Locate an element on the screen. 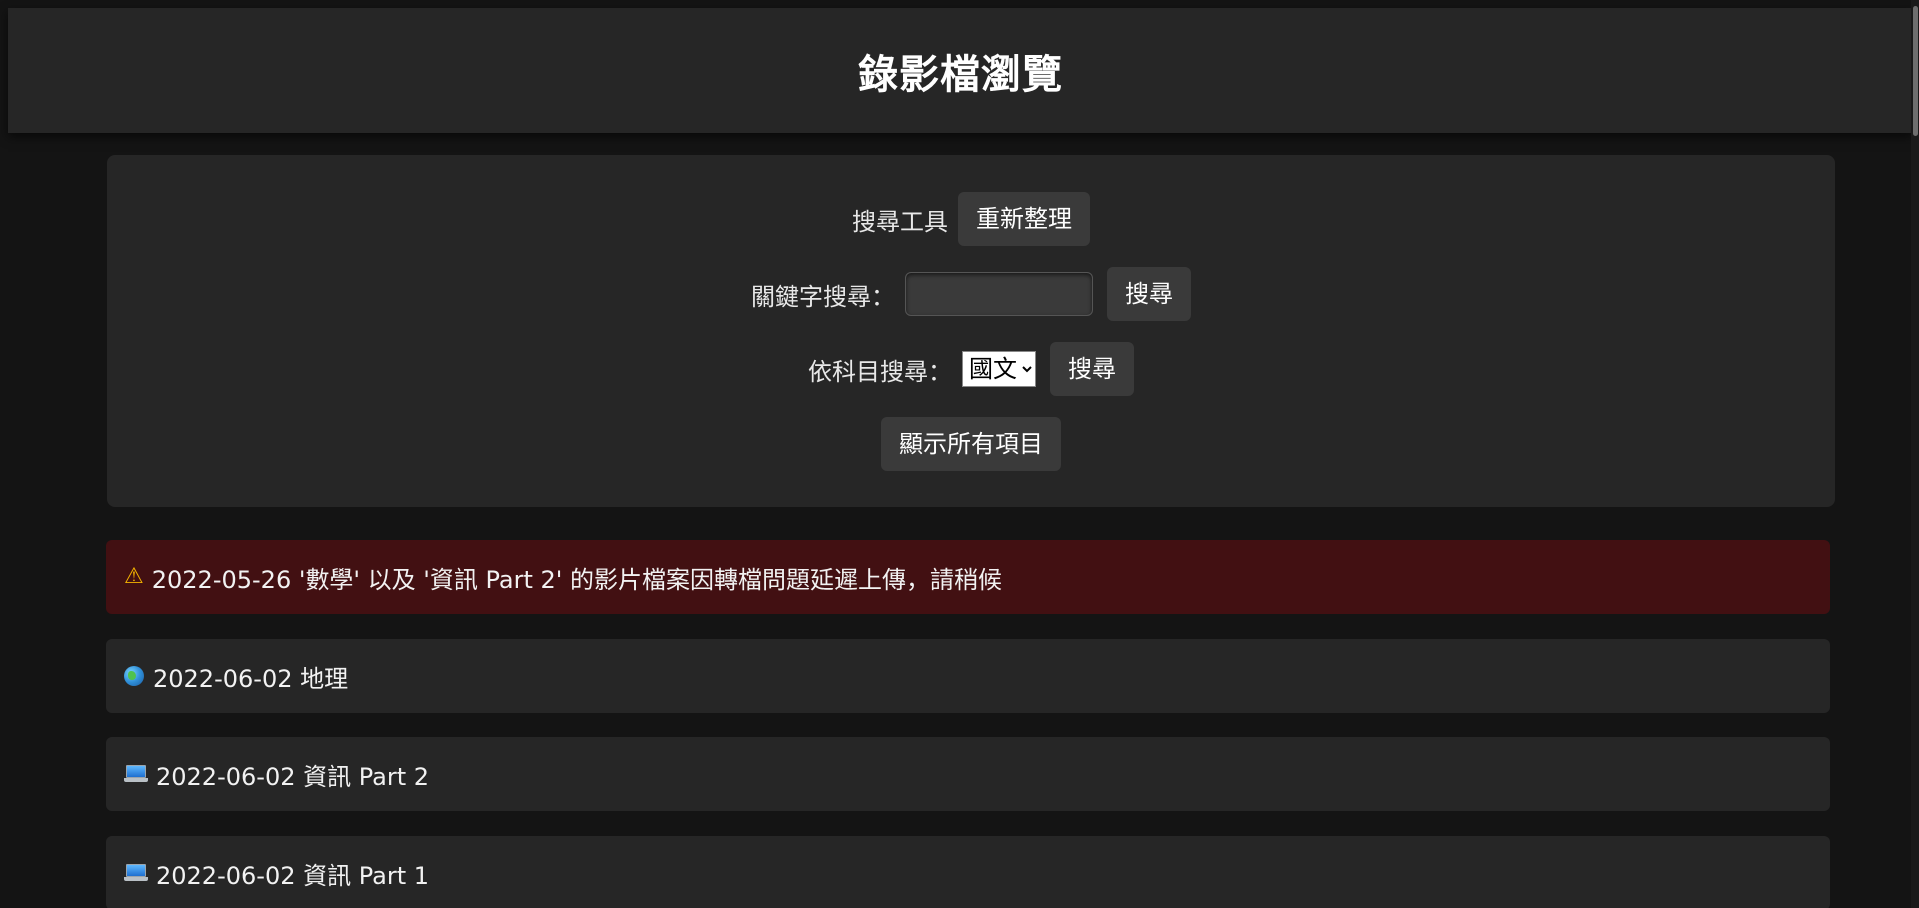 The width and height of the screenshot is (1919, 908). page-header: 錄影檔瀏覽 is located at coordinates (960, 70).